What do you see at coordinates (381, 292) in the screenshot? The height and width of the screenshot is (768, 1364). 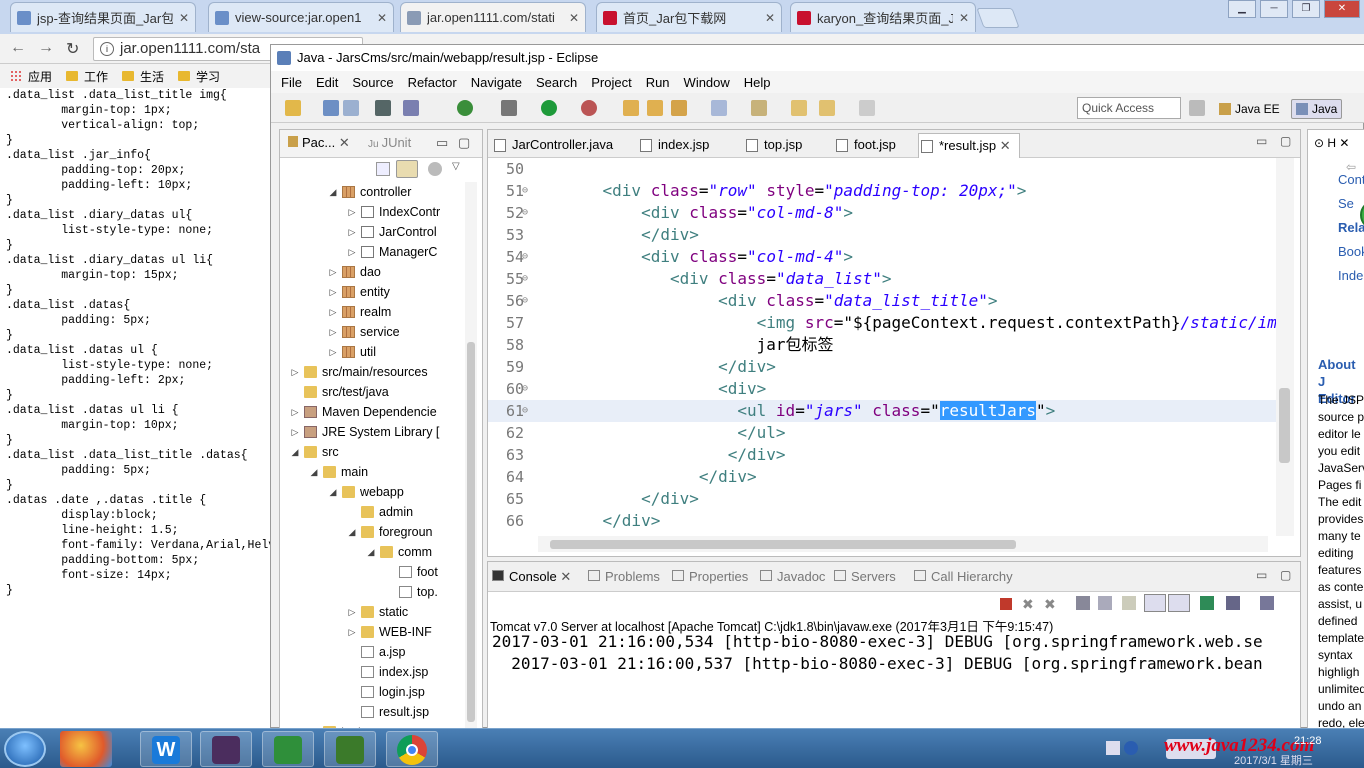 I see `tree-item: ▷ entity` at bounding box center [381, 292].